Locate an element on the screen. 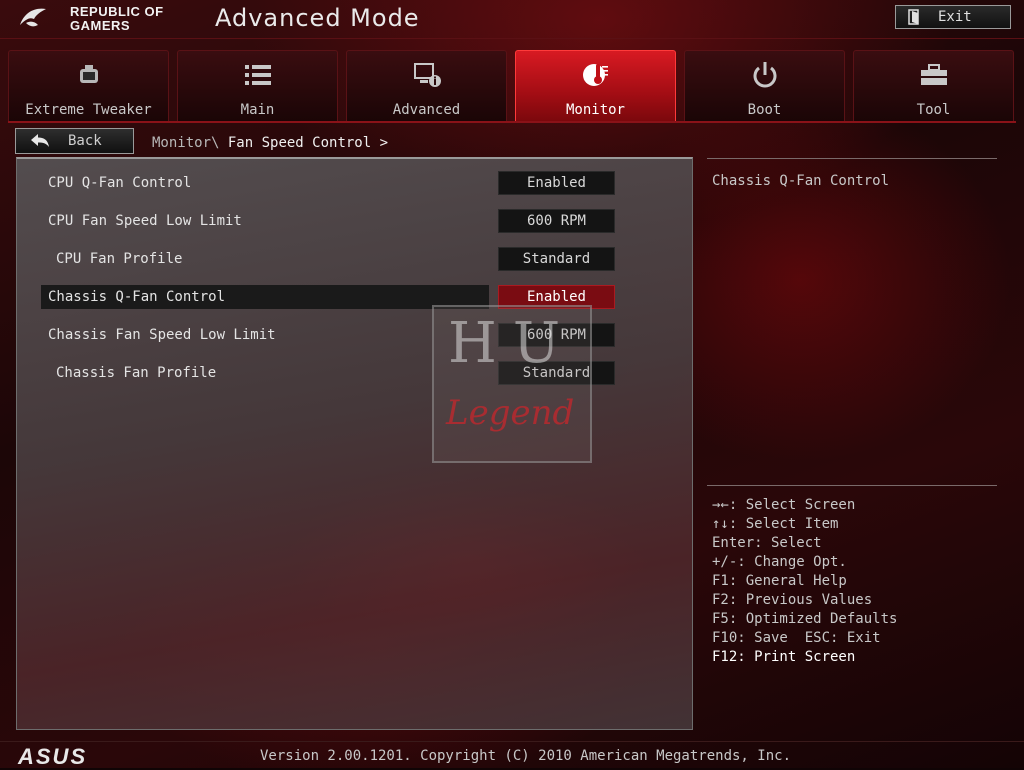  watermark-logo: HU Legend is located at coordinates (512, 384).